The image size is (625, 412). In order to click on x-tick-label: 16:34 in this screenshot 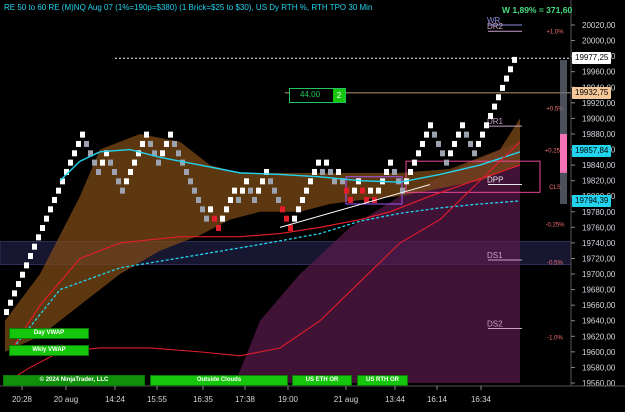, I will do `click(481, 399)`.